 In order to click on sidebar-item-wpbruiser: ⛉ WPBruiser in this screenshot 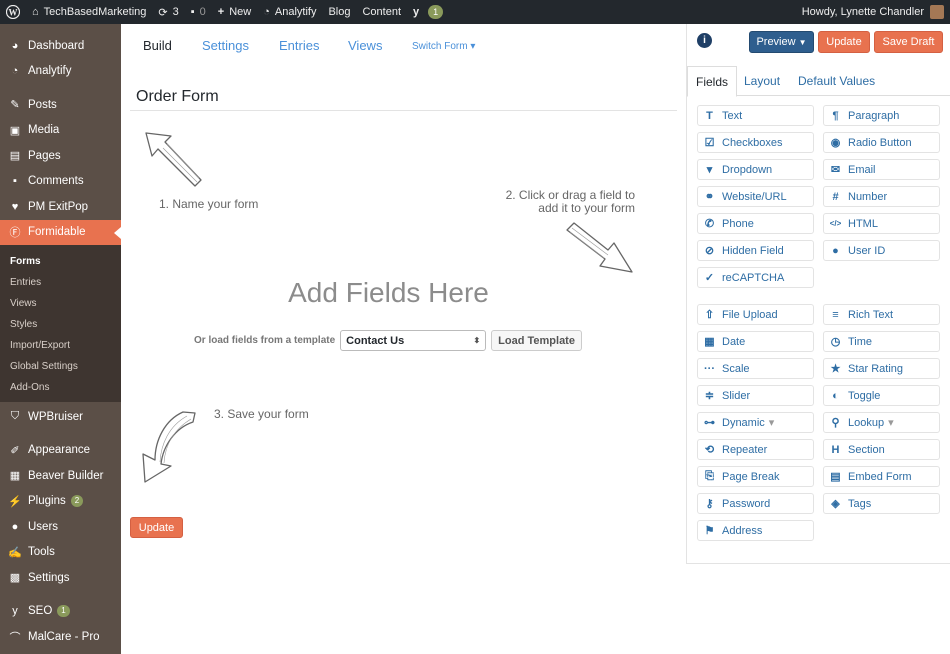, I will do `click(60, 417)`.